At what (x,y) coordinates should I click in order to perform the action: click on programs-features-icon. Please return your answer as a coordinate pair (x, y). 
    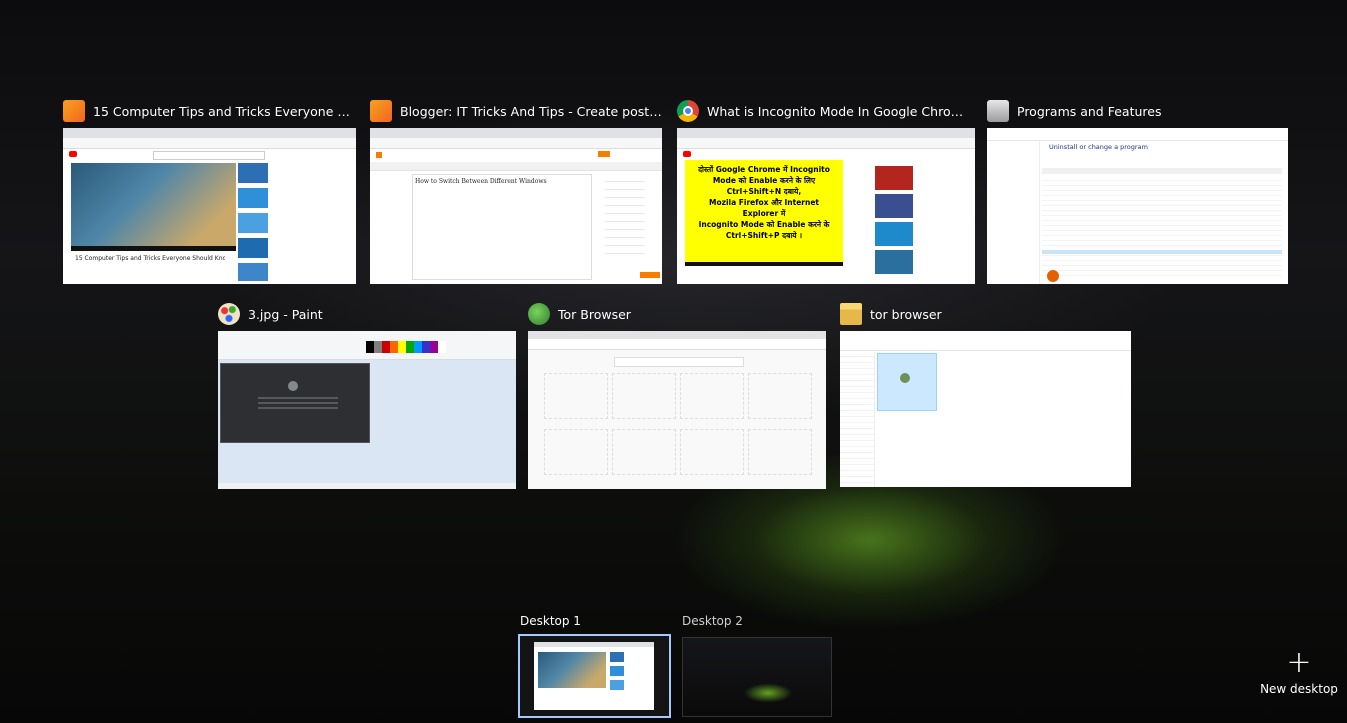
    Looking at the image, I should click on (998, 111).